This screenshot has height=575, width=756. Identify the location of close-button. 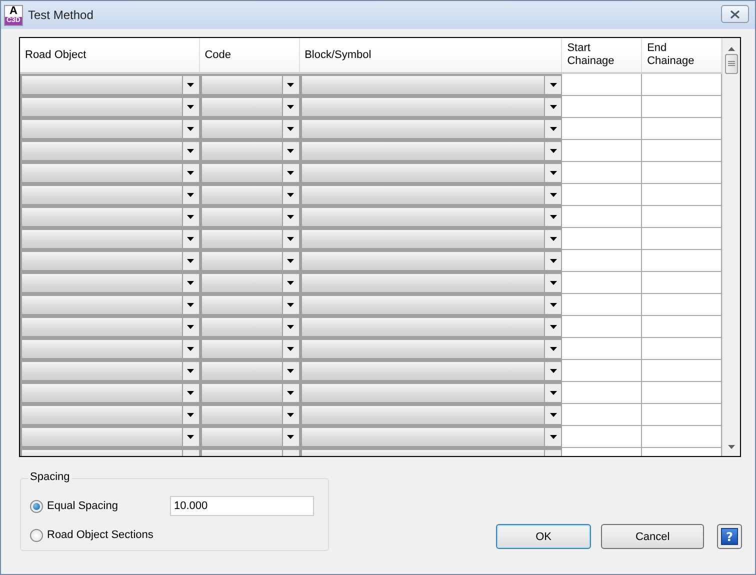
(735, 14).